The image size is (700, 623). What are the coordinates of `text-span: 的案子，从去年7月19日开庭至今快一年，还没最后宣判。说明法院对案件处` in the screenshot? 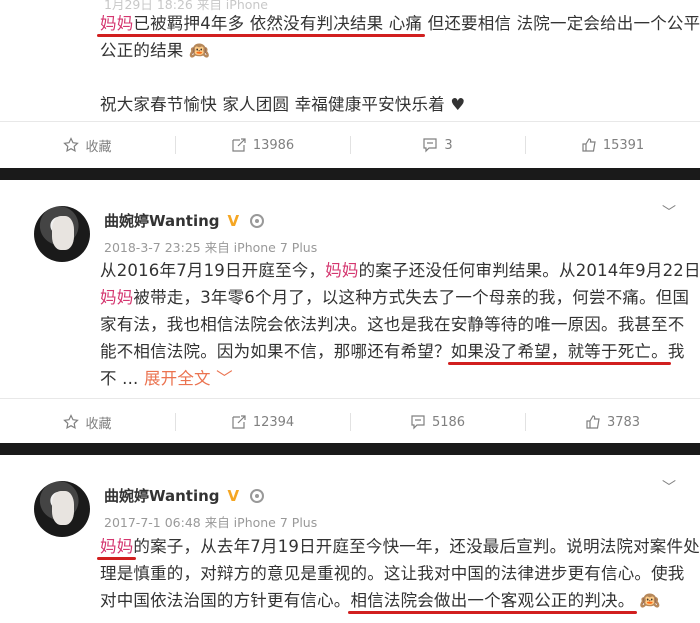 It's located at (416, 546).